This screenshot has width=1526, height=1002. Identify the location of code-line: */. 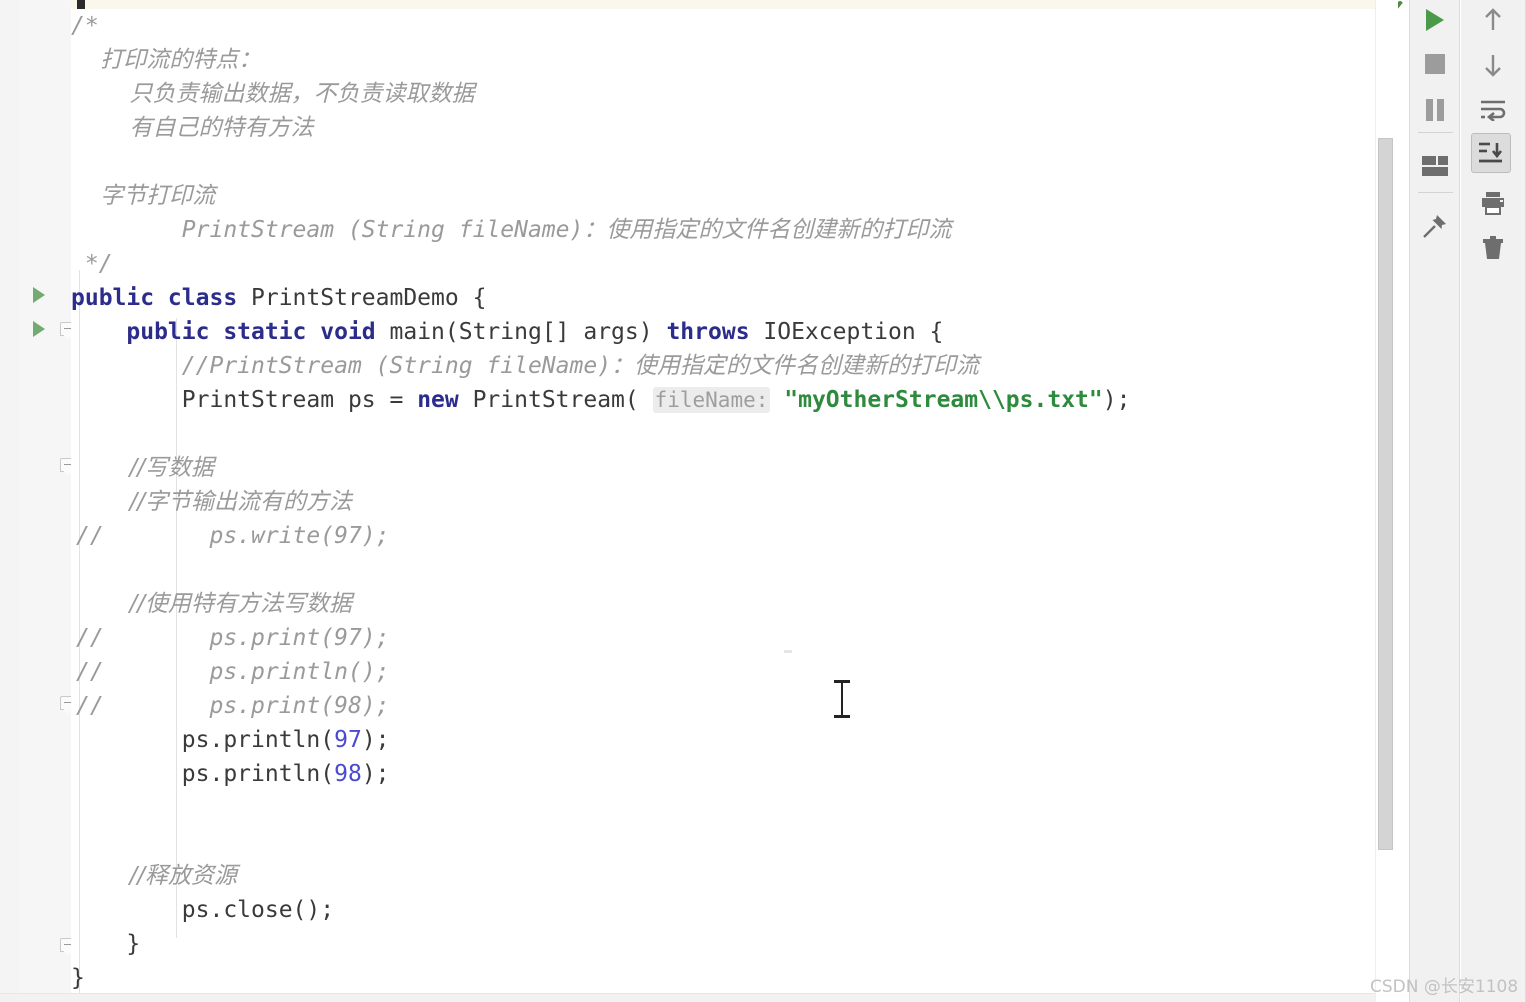
(723, 264).